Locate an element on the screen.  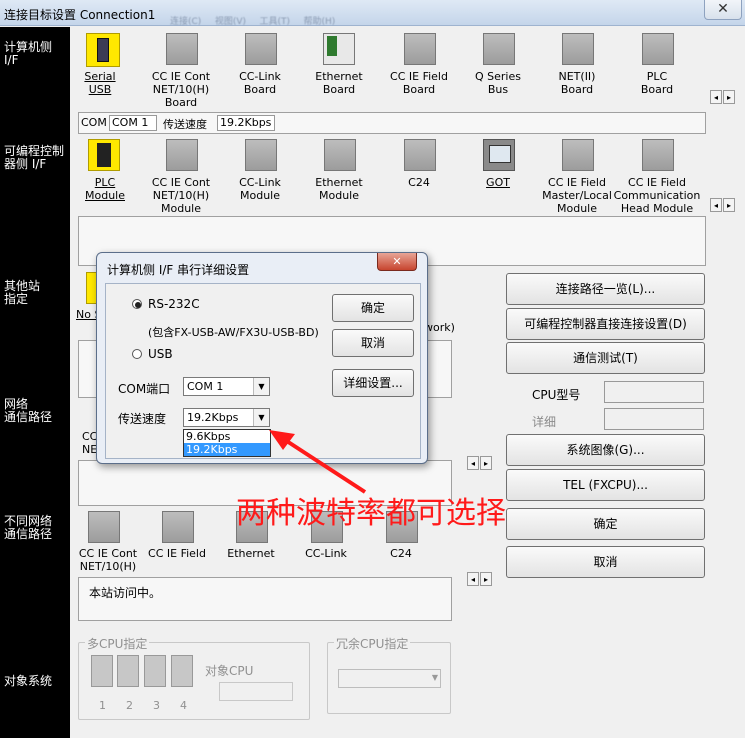
tile-serial-usb-label: Serial USB is located at coordinates (100, 83).